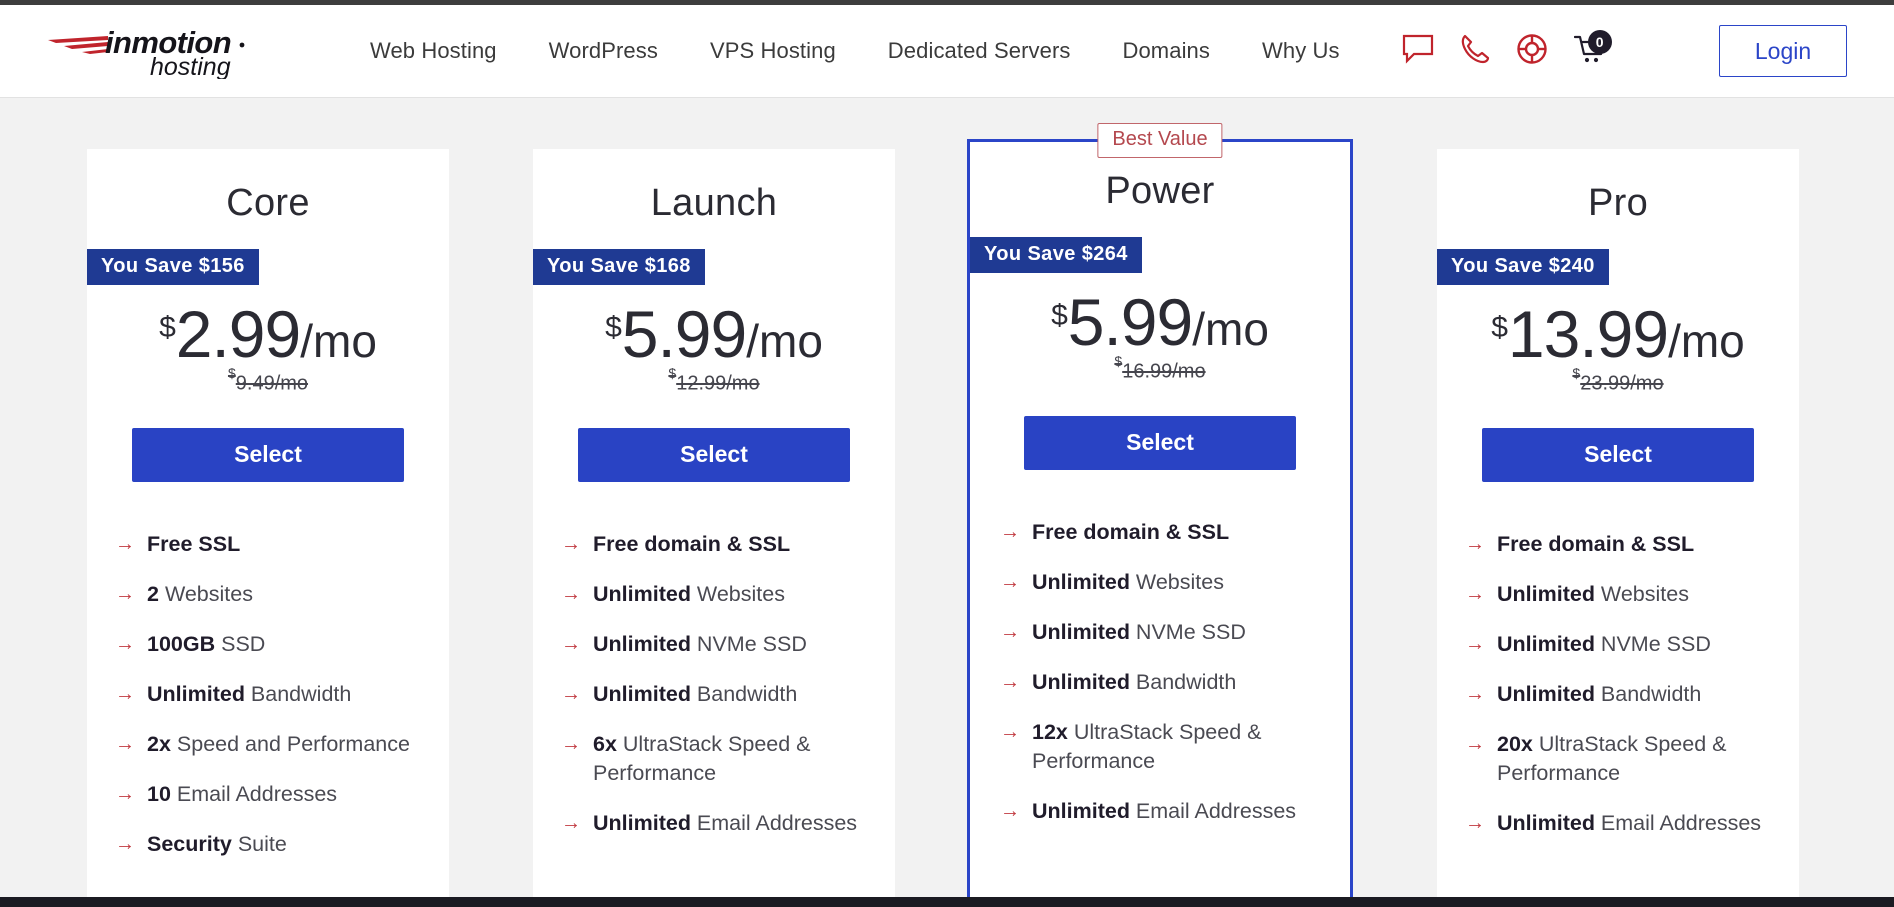 Image resolution: width=1894 pixels, height=907 pixels. What do you see at coordinates (1532, 51) in the screenshot?
I see `support-lifering-icon` at bounding box center [1532, 51].